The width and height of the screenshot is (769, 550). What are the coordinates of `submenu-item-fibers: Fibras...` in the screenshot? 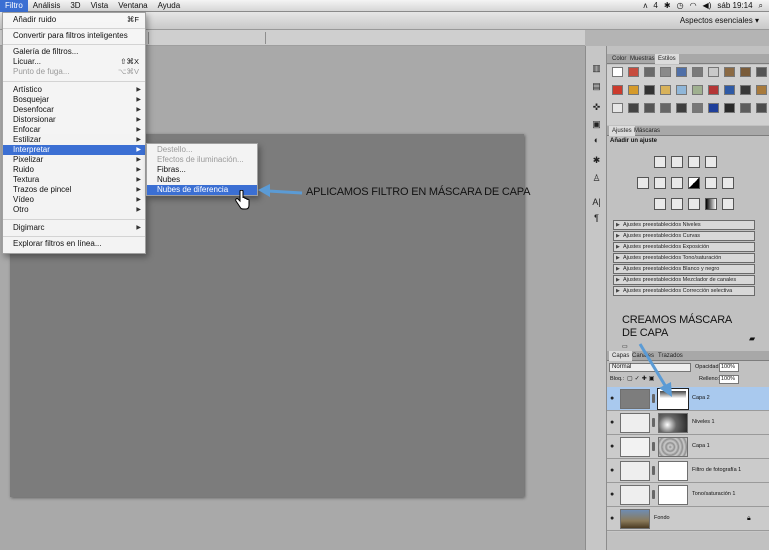 It's located at (202, 170).